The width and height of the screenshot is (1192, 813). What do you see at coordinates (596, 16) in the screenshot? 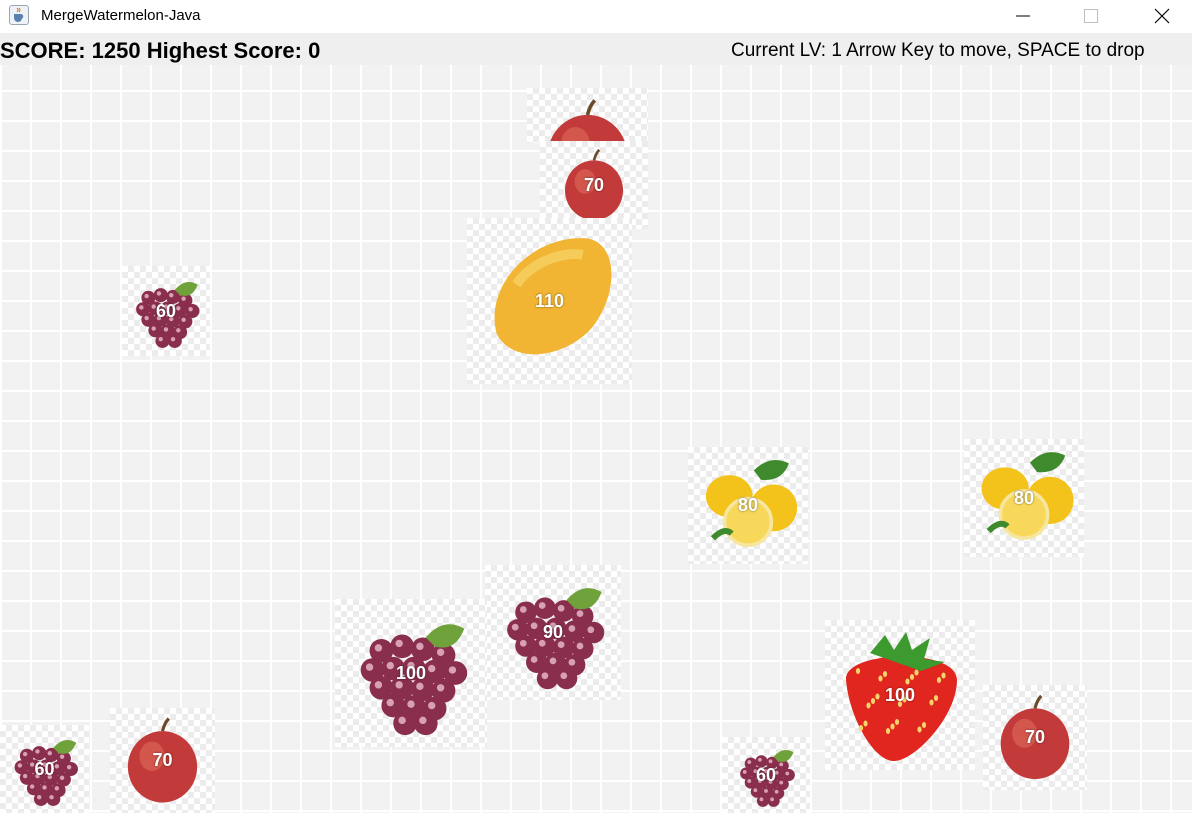
I see `title-bar: MergeWatermelon-Java` at bounding box center [596, 16].